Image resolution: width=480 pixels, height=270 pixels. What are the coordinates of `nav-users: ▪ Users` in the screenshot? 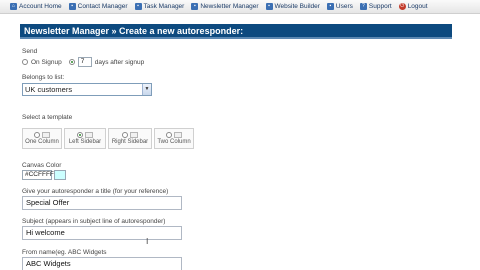 It's located at (339, 6).